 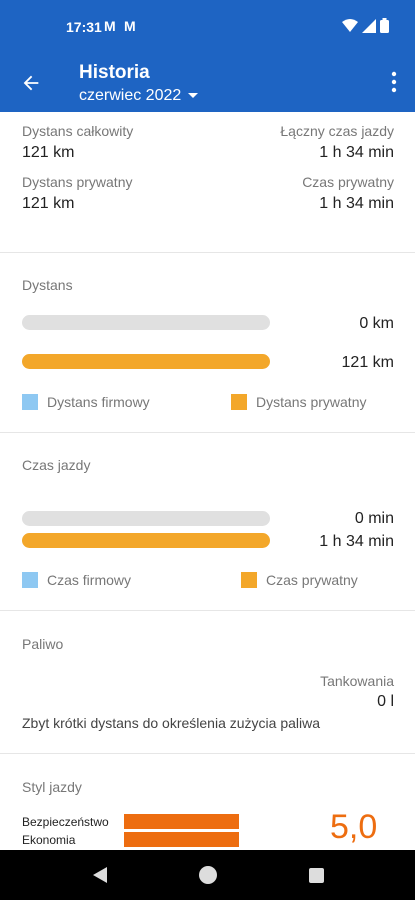 I want to click on back-arrow-icon, so click(x=31, y=83).